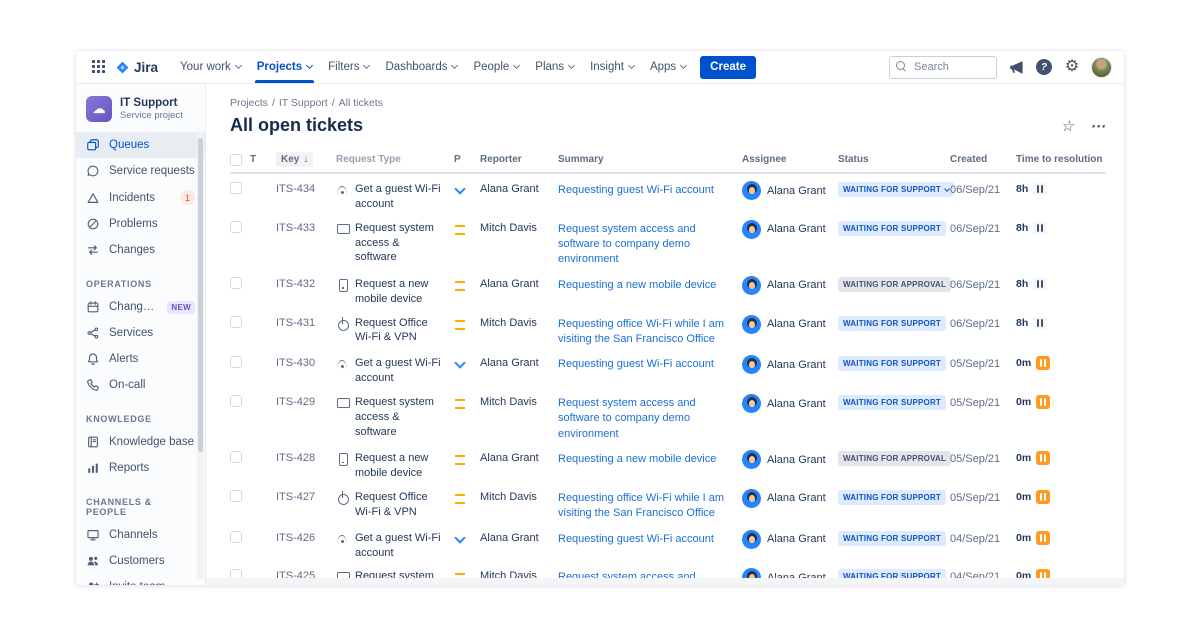 The width and height of the screenshot is (1200, 636). Describe the element at coordinates (496, 67) in the screenshot. I see `nav-item-people: People` at that location.